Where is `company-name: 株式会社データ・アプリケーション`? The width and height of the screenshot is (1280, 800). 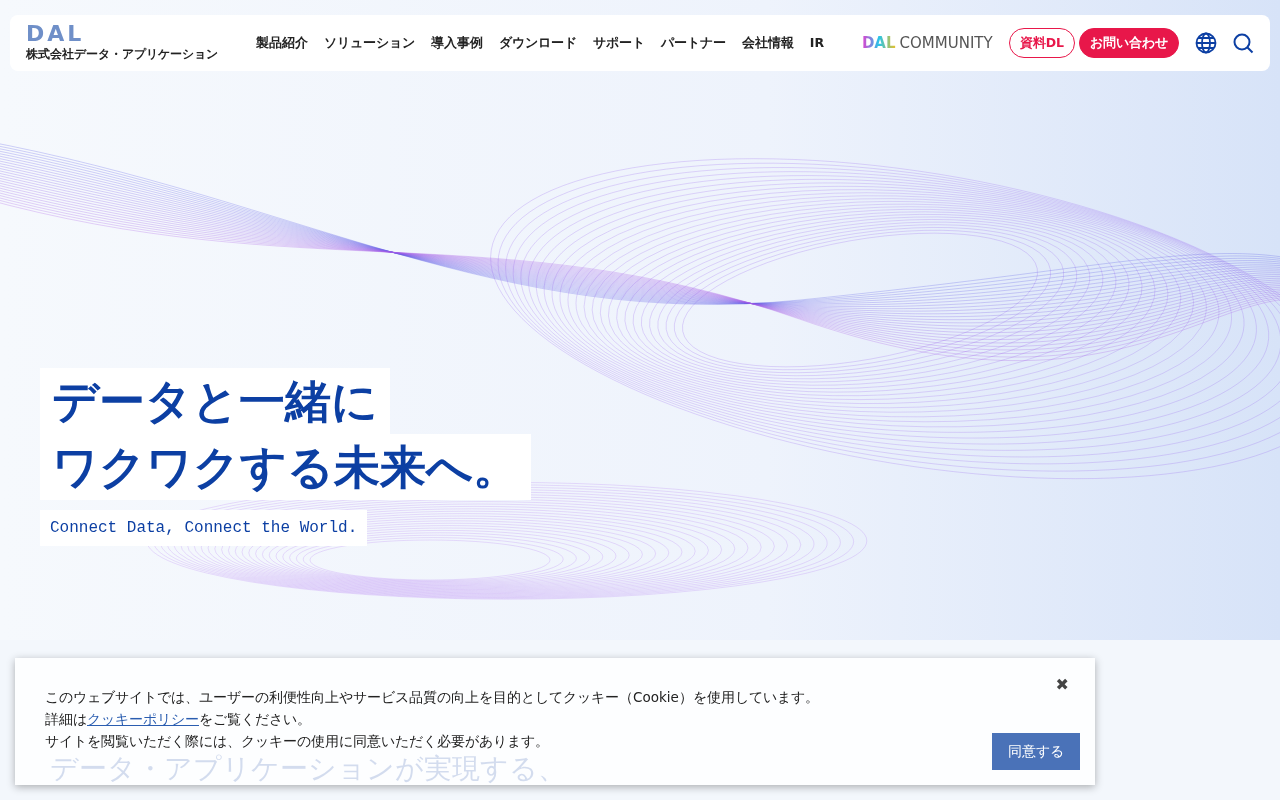
company-name: 株式会社データ・アプリケーション is located at coordinates (122, 54).